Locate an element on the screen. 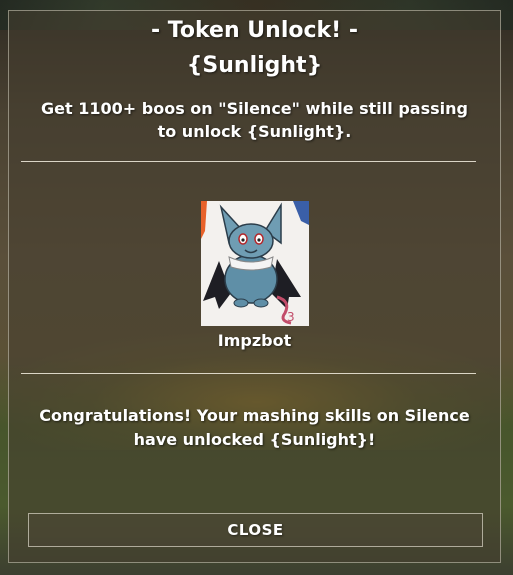  token-name: {Sunlight} is located at coordinates (254, 65).